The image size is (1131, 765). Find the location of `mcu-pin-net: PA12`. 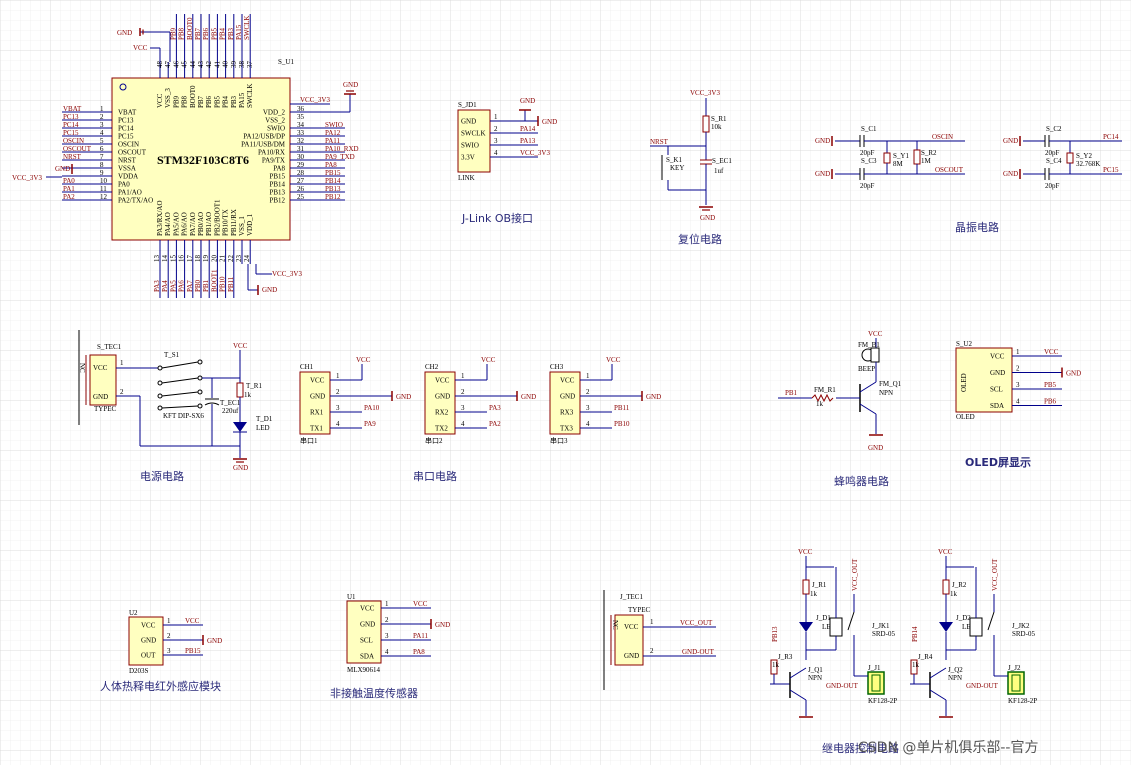

mcu-pin-net: PA12 is located at coordinates (333, 133).